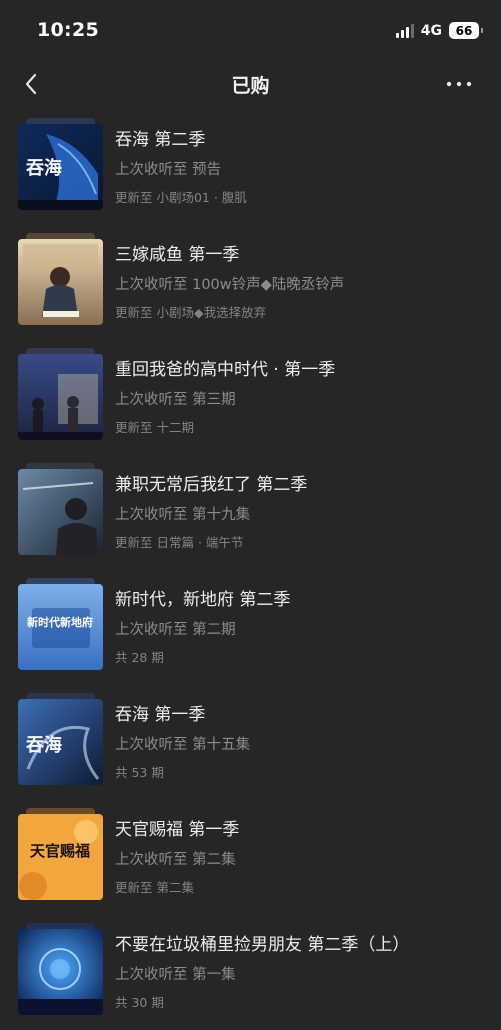 The width and height of the screenshot is (501, 1030). I want to click on list-item: 吞海 吞海 第二季 上次收听至 预告 更新至 小剧场01 · 腹肌, so click(250, 167).